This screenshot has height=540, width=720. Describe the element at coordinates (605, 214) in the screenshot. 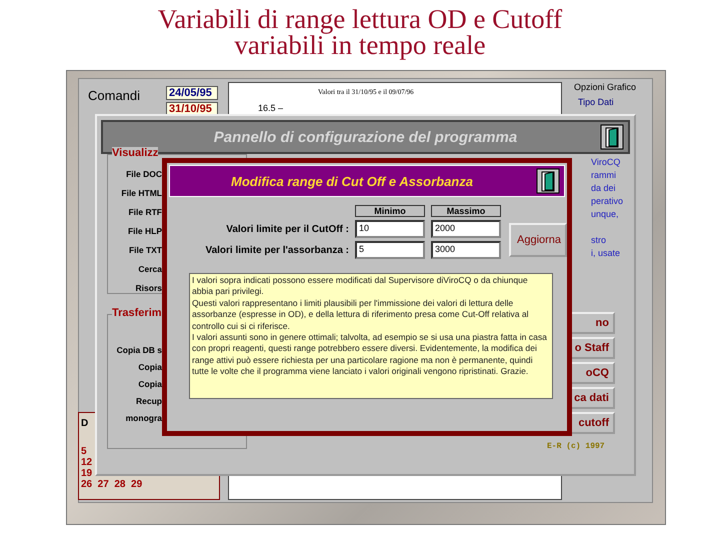

I see `info-text: unque,` at that location.